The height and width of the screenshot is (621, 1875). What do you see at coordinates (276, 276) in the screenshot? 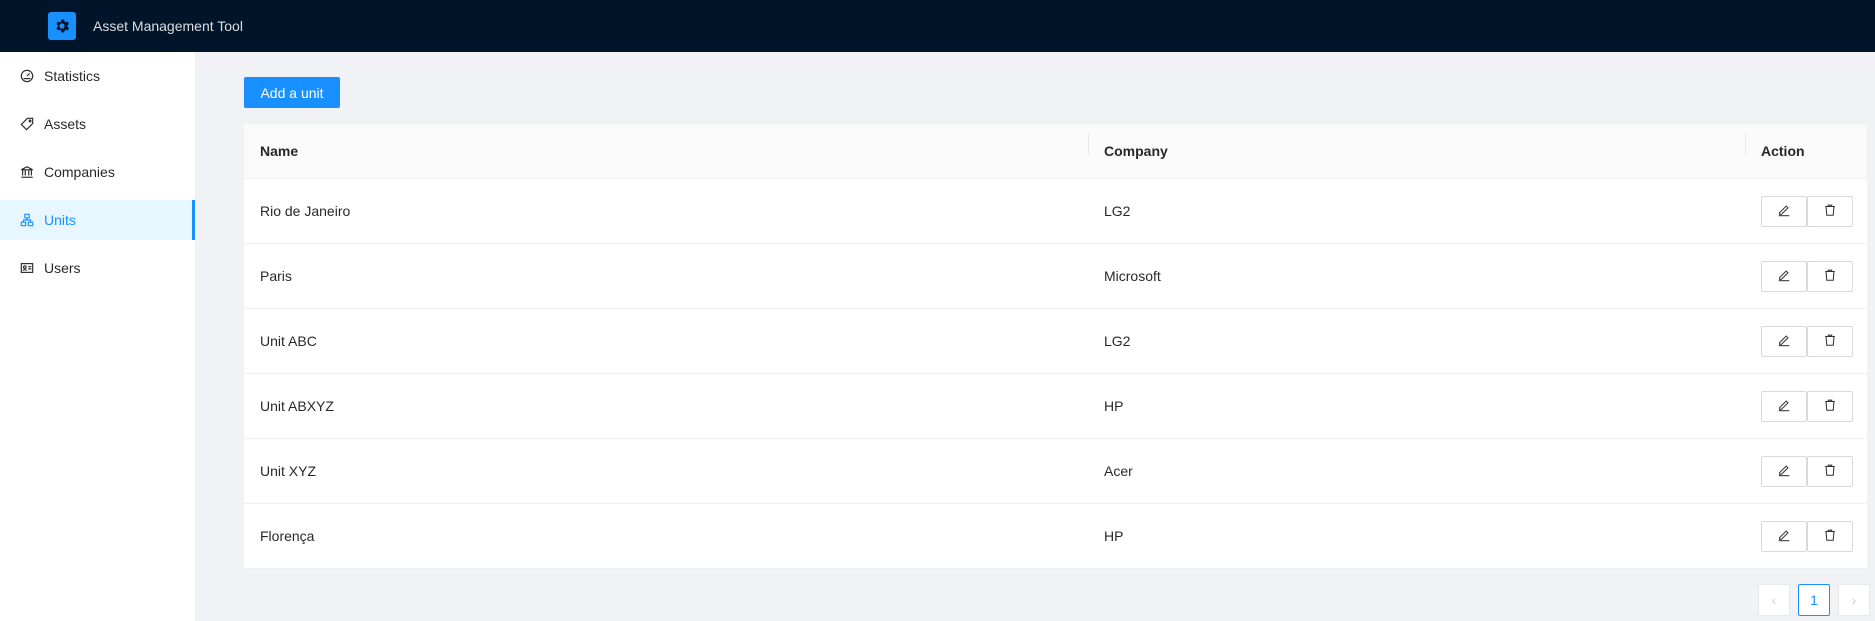
I see `cell-name: Paris` at bounding box center [276, 276].